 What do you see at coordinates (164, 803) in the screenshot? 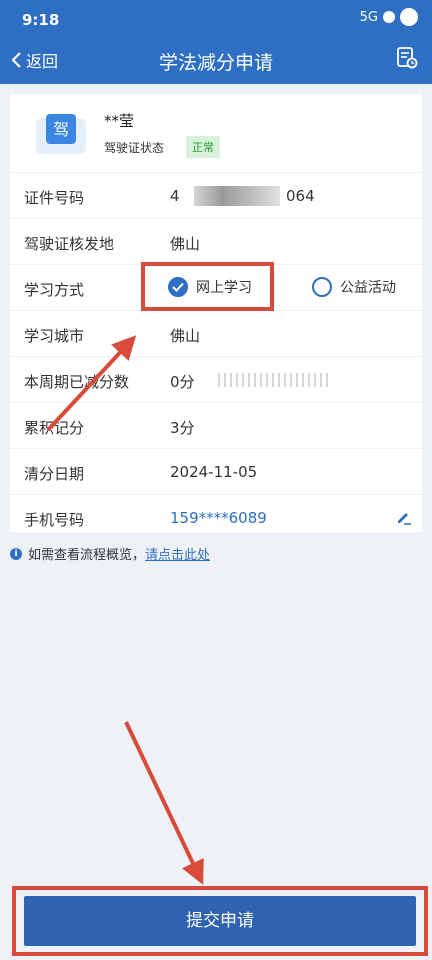
I see `arrow-down` at bounding box center [164, 803].